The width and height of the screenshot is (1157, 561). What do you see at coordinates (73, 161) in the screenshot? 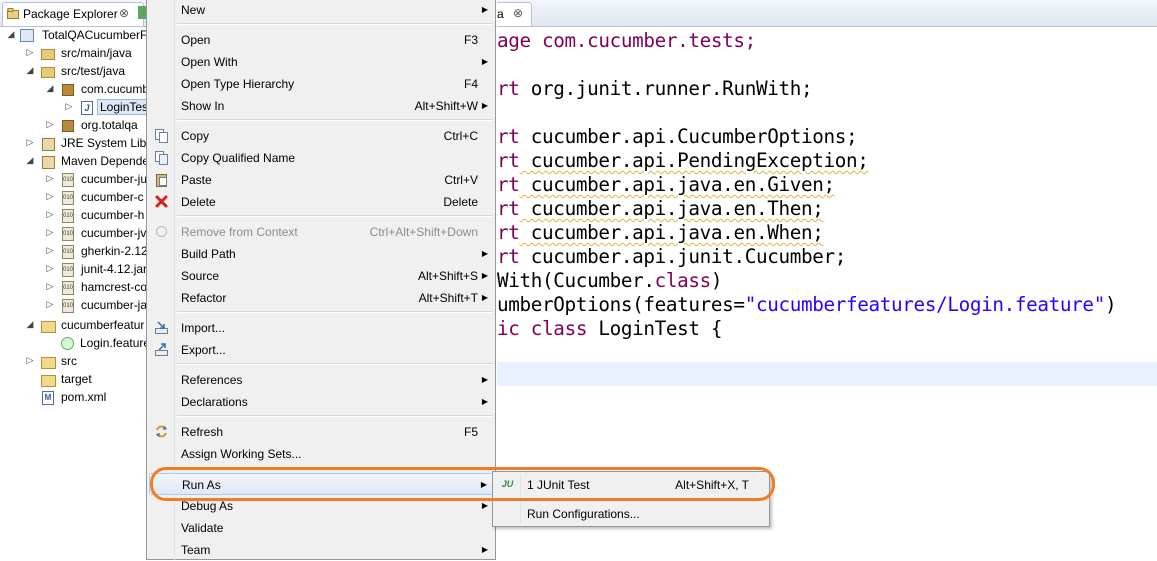
I see `tree-item-maven-dependencies: ◢ Maven Depende` at bounding box center [73, 161].